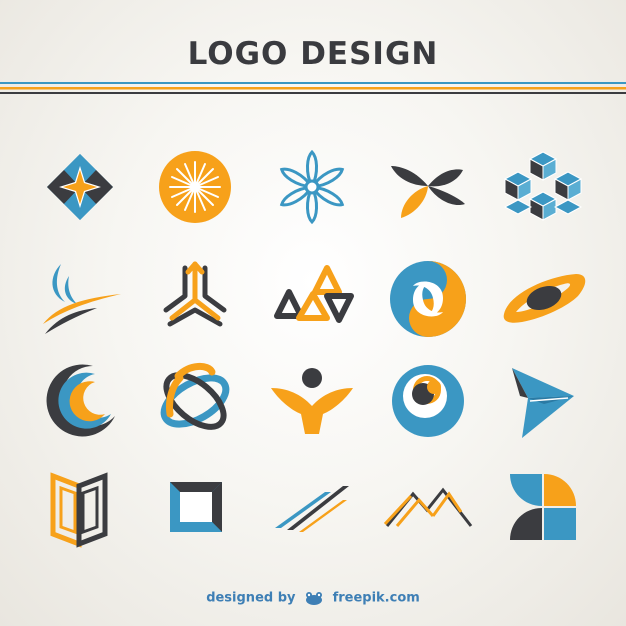 This screenshot has height=626, width=626. Describe the element at coordinates (543, 401) in the screenshot. I see `paper-plane-logo-icon` at that location.